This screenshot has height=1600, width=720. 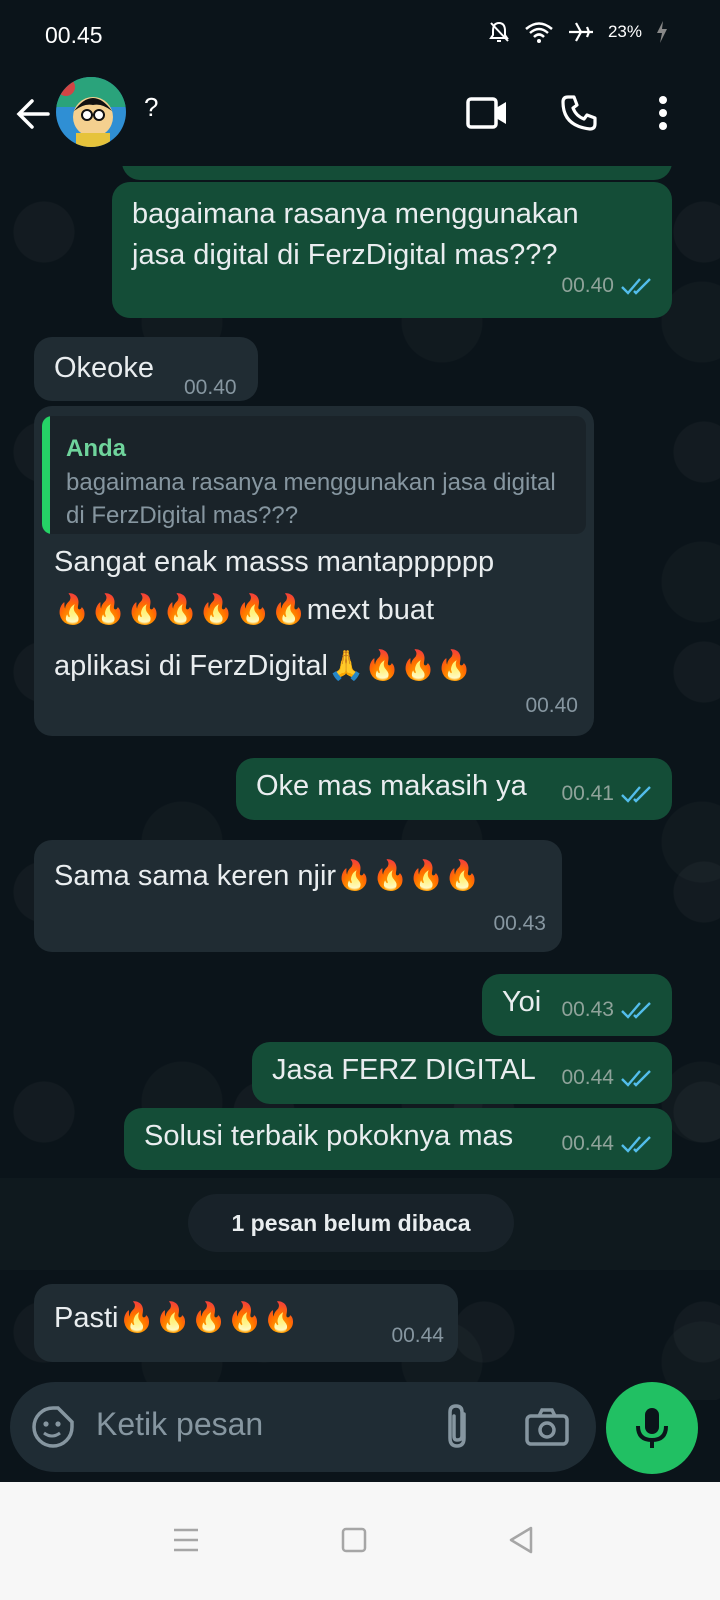 I want to click on wifi-icon, so click(x=539, y=32).